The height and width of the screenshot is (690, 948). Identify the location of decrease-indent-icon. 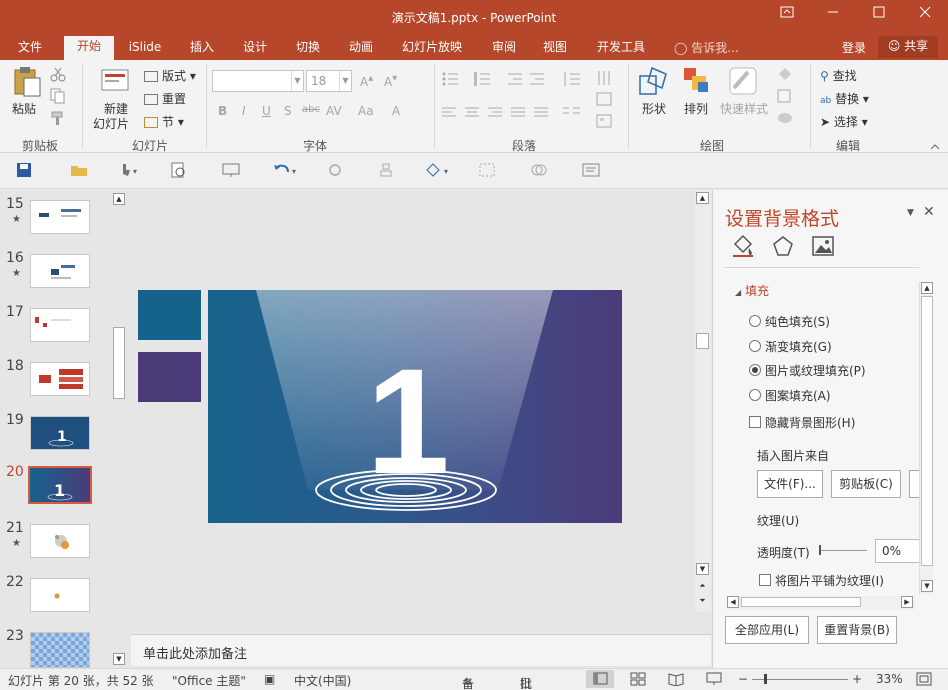
(516, 80).